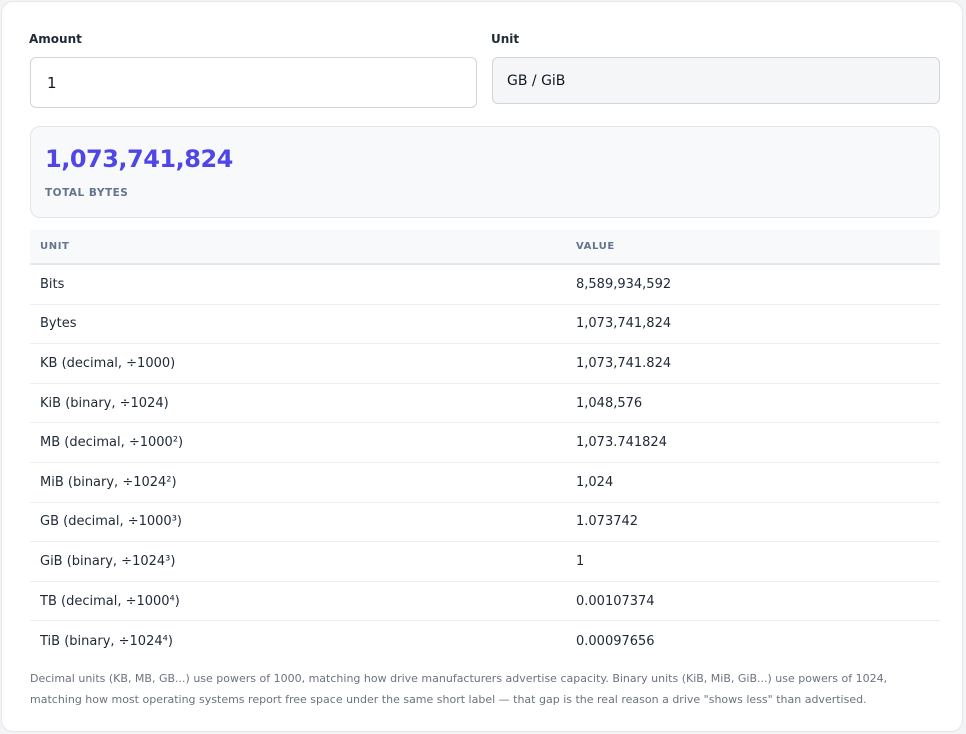 This screenshot has width=966, height=734. I want to click on table-row: Bytes 1,073,741,824, so click(485, 325).